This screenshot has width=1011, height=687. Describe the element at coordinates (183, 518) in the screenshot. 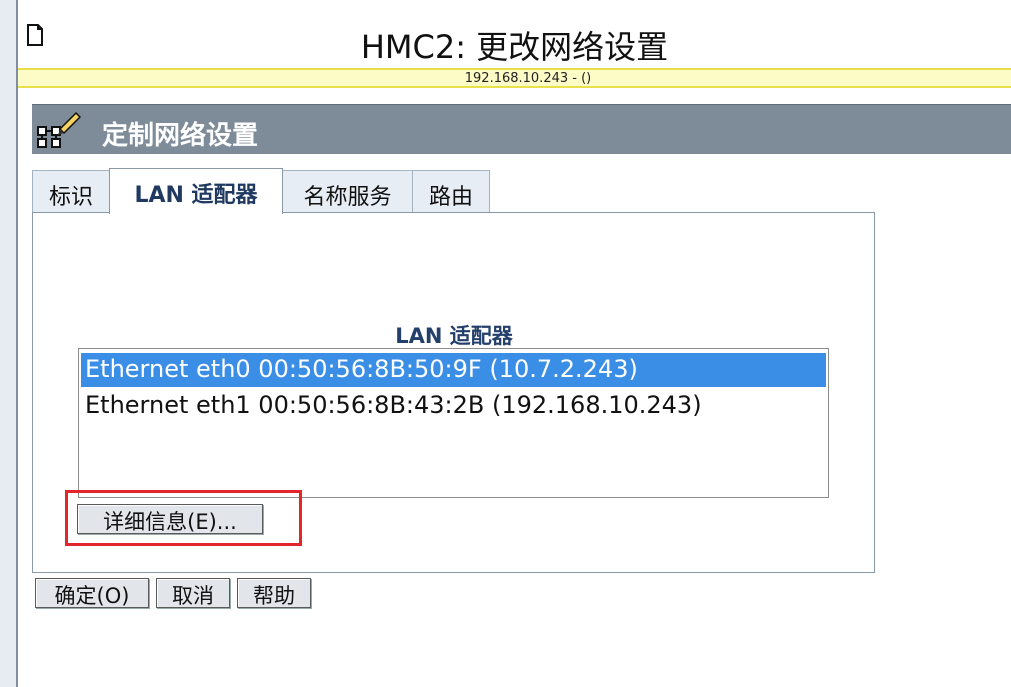

I see `highlight-annotation` at that location.